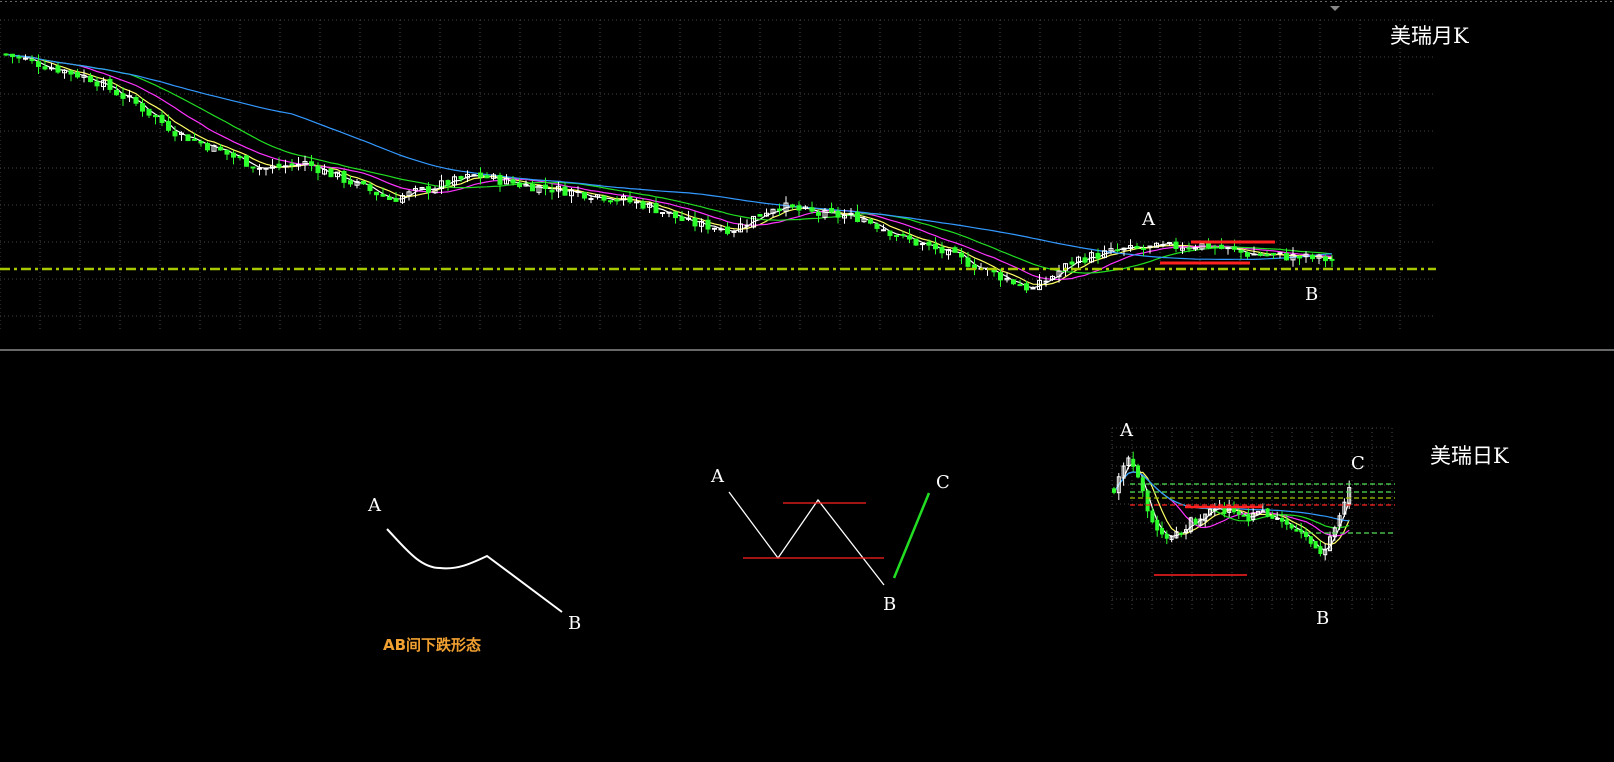 The width and height of the screenshot is (1614, 762). What do you see at coordinates (911, 535) in the screenshot?
I see `breakout-line` at bounding box center [911, 535].